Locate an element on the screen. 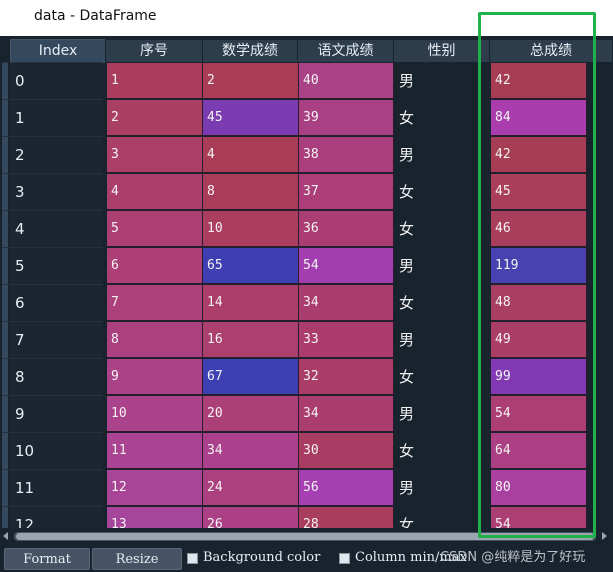 The width and height of the screenshot is (613, 572). table-cell: 99 is located at coordinates (539, 377).